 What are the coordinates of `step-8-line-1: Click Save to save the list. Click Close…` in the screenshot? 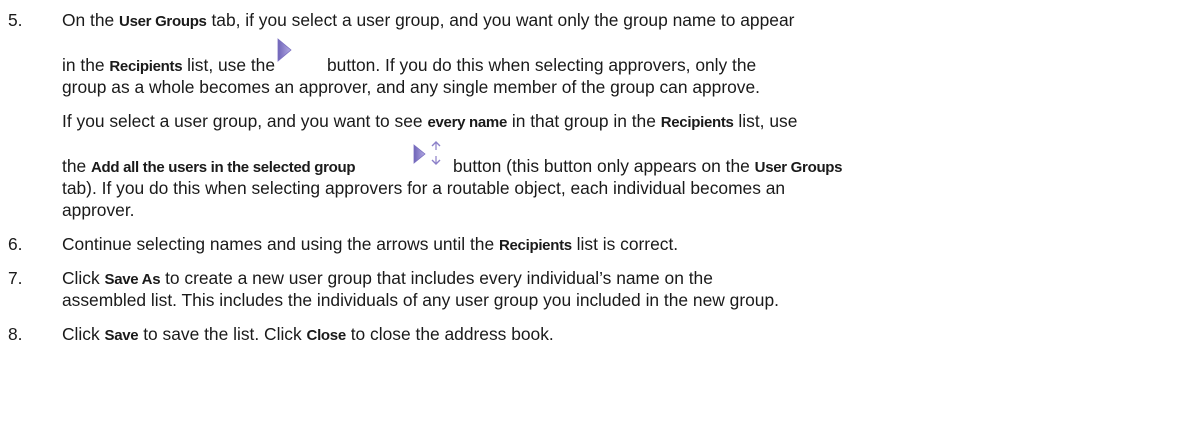 It's located at (308, 334).